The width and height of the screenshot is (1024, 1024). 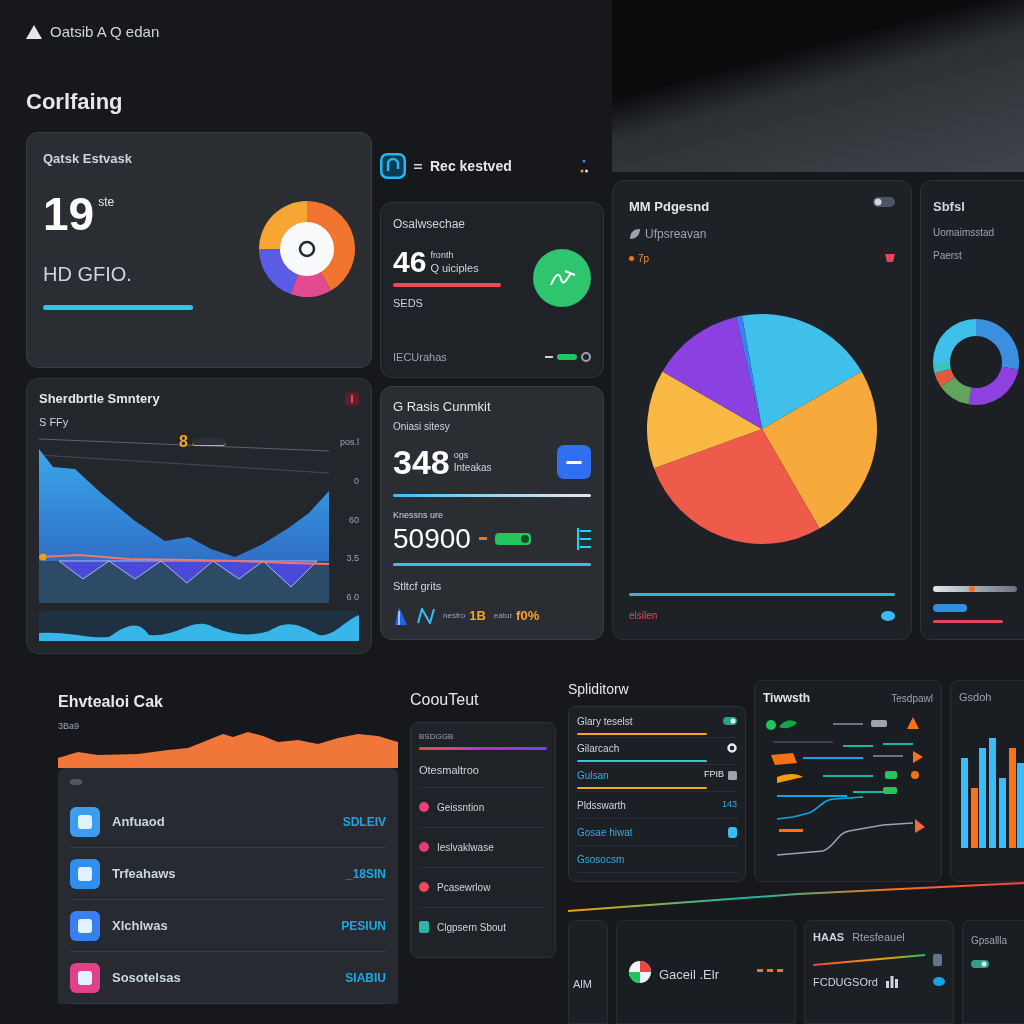 What do you see at coordinates (584, 538) in the screenshot?
I see `list-icon` at bounding box center [584, 538].